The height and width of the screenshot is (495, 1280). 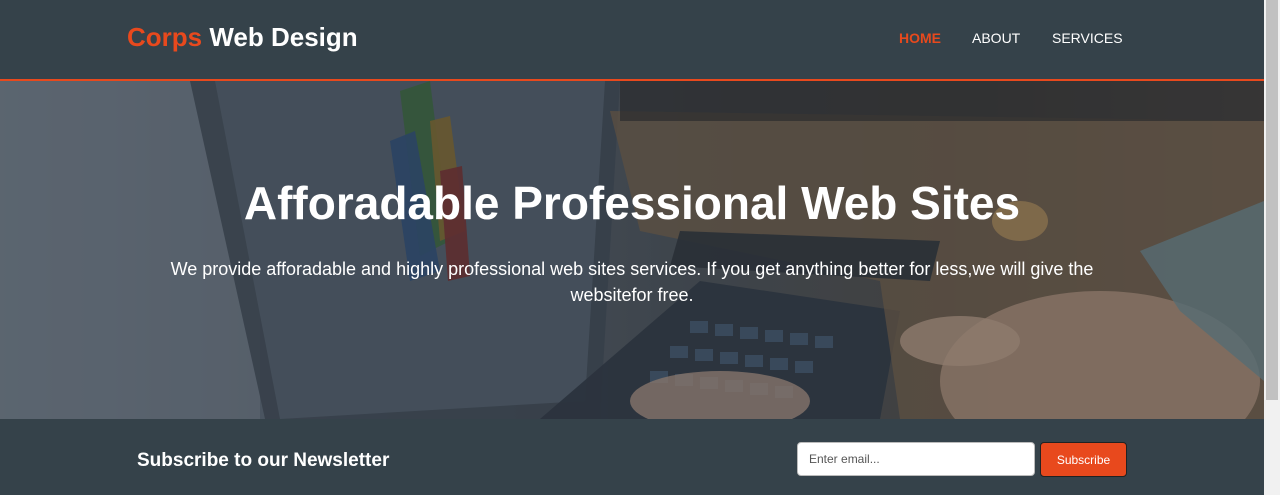 I want to click on email-input, so click(x=916, y=459).